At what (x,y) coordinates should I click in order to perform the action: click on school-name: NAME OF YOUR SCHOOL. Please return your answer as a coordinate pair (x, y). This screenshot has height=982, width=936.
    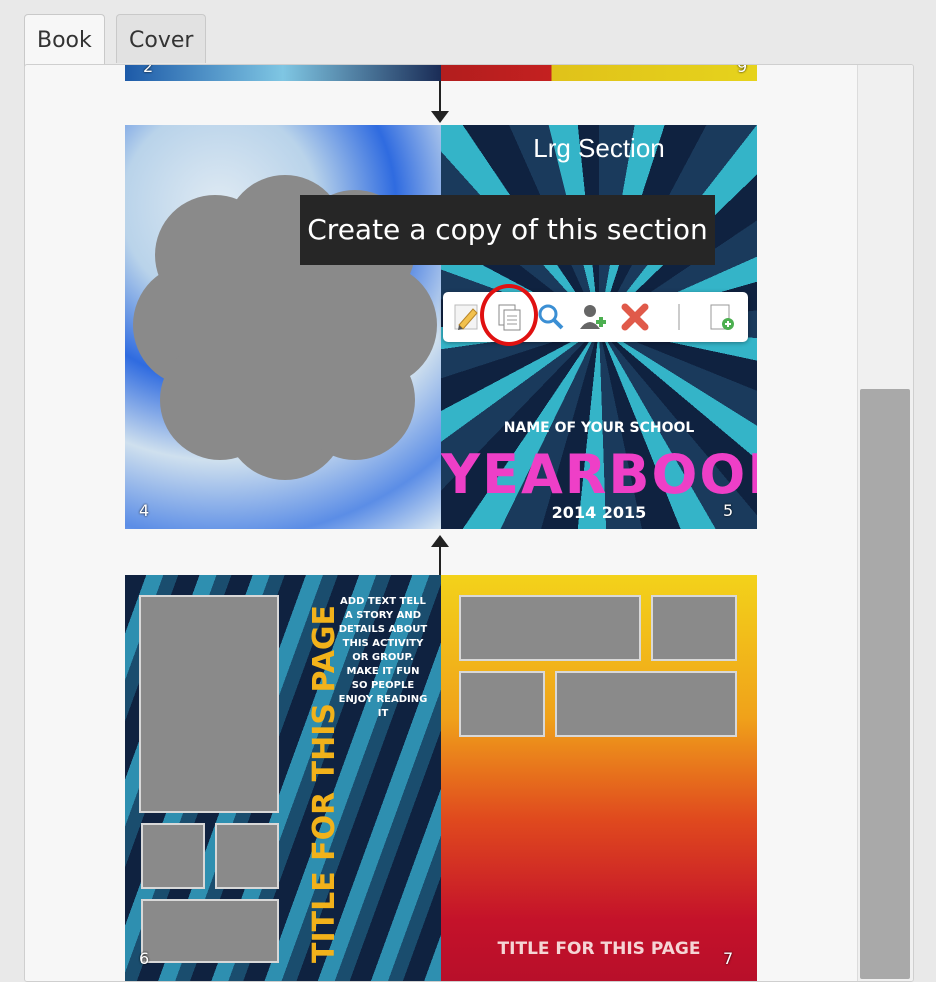
    Looking at the image, I should click on (599, 428).